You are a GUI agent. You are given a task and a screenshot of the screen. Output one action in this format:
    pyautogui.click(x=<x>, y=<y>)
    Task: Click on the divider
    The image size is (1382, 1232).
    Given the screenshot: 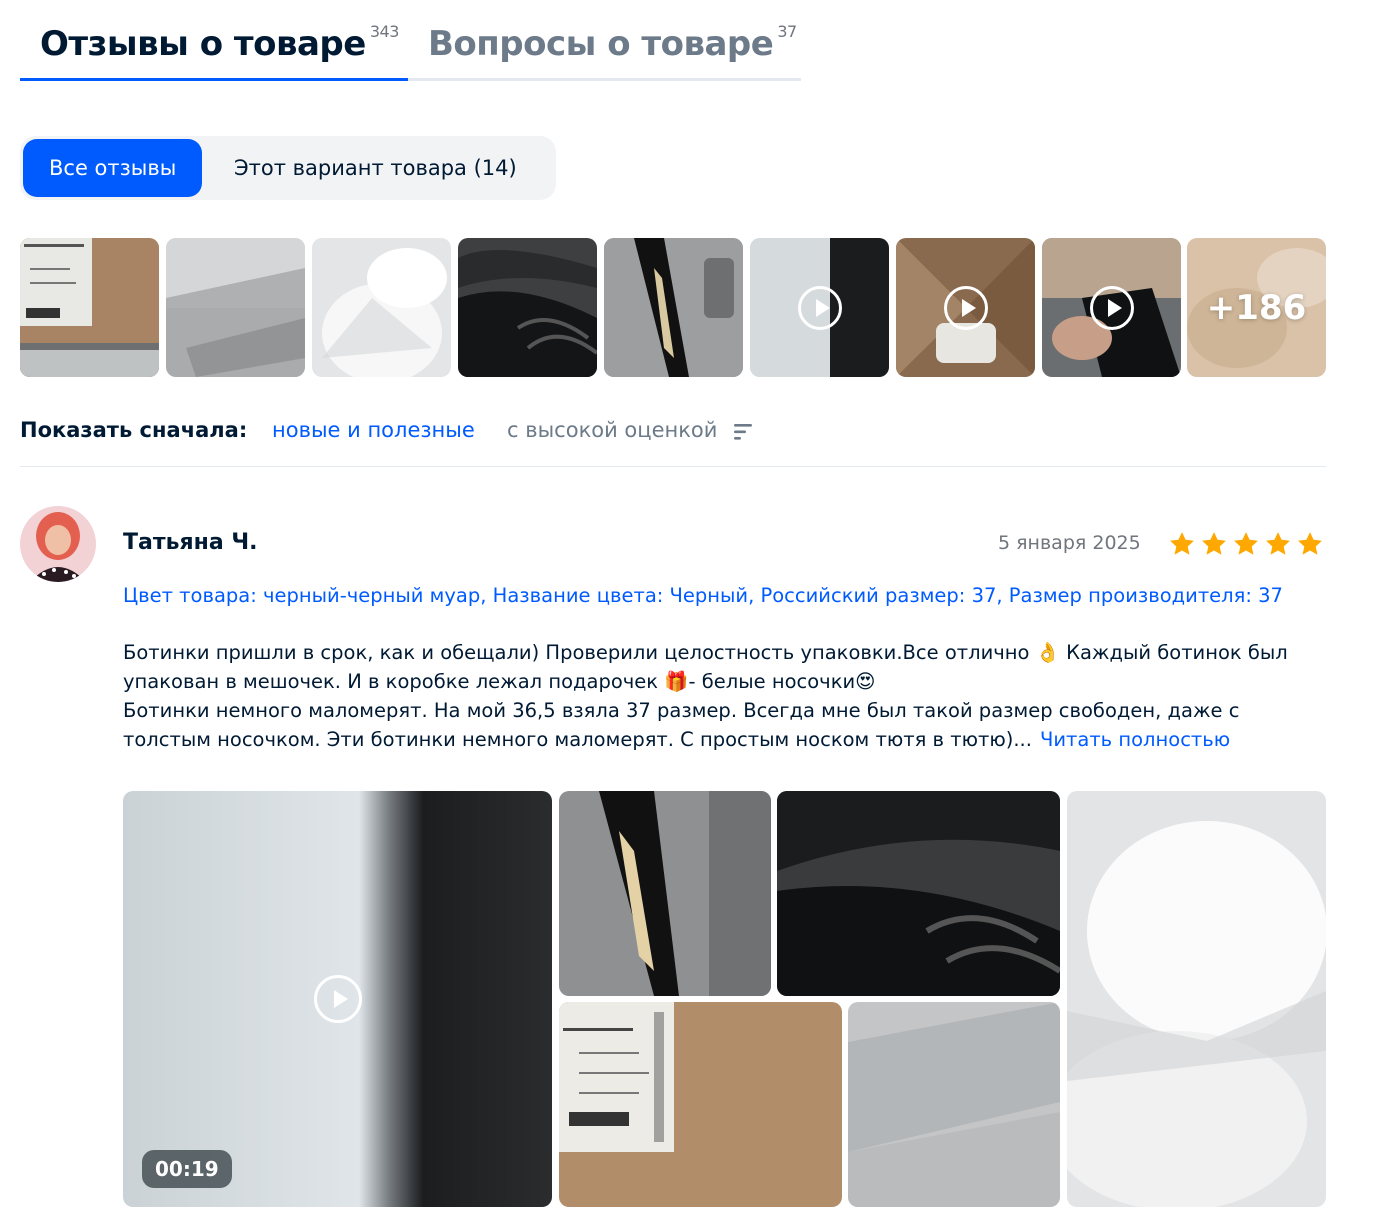 What is the action you would take?
    pyautogui.click(x=673, y=466)
    